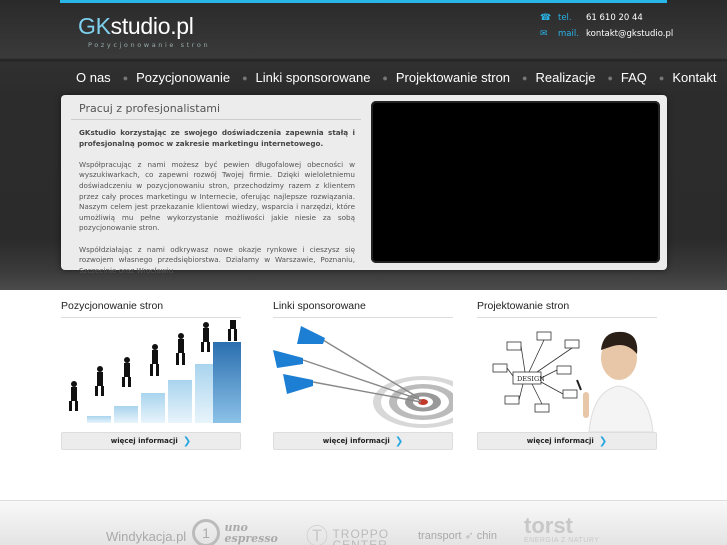 Image resolution: width=727 pixels, height=545 pixels. What do you see at coordinates (206, 532) in the screenshot?
I see `uno-logo-icon: 1` at bounding box center [206, 532].